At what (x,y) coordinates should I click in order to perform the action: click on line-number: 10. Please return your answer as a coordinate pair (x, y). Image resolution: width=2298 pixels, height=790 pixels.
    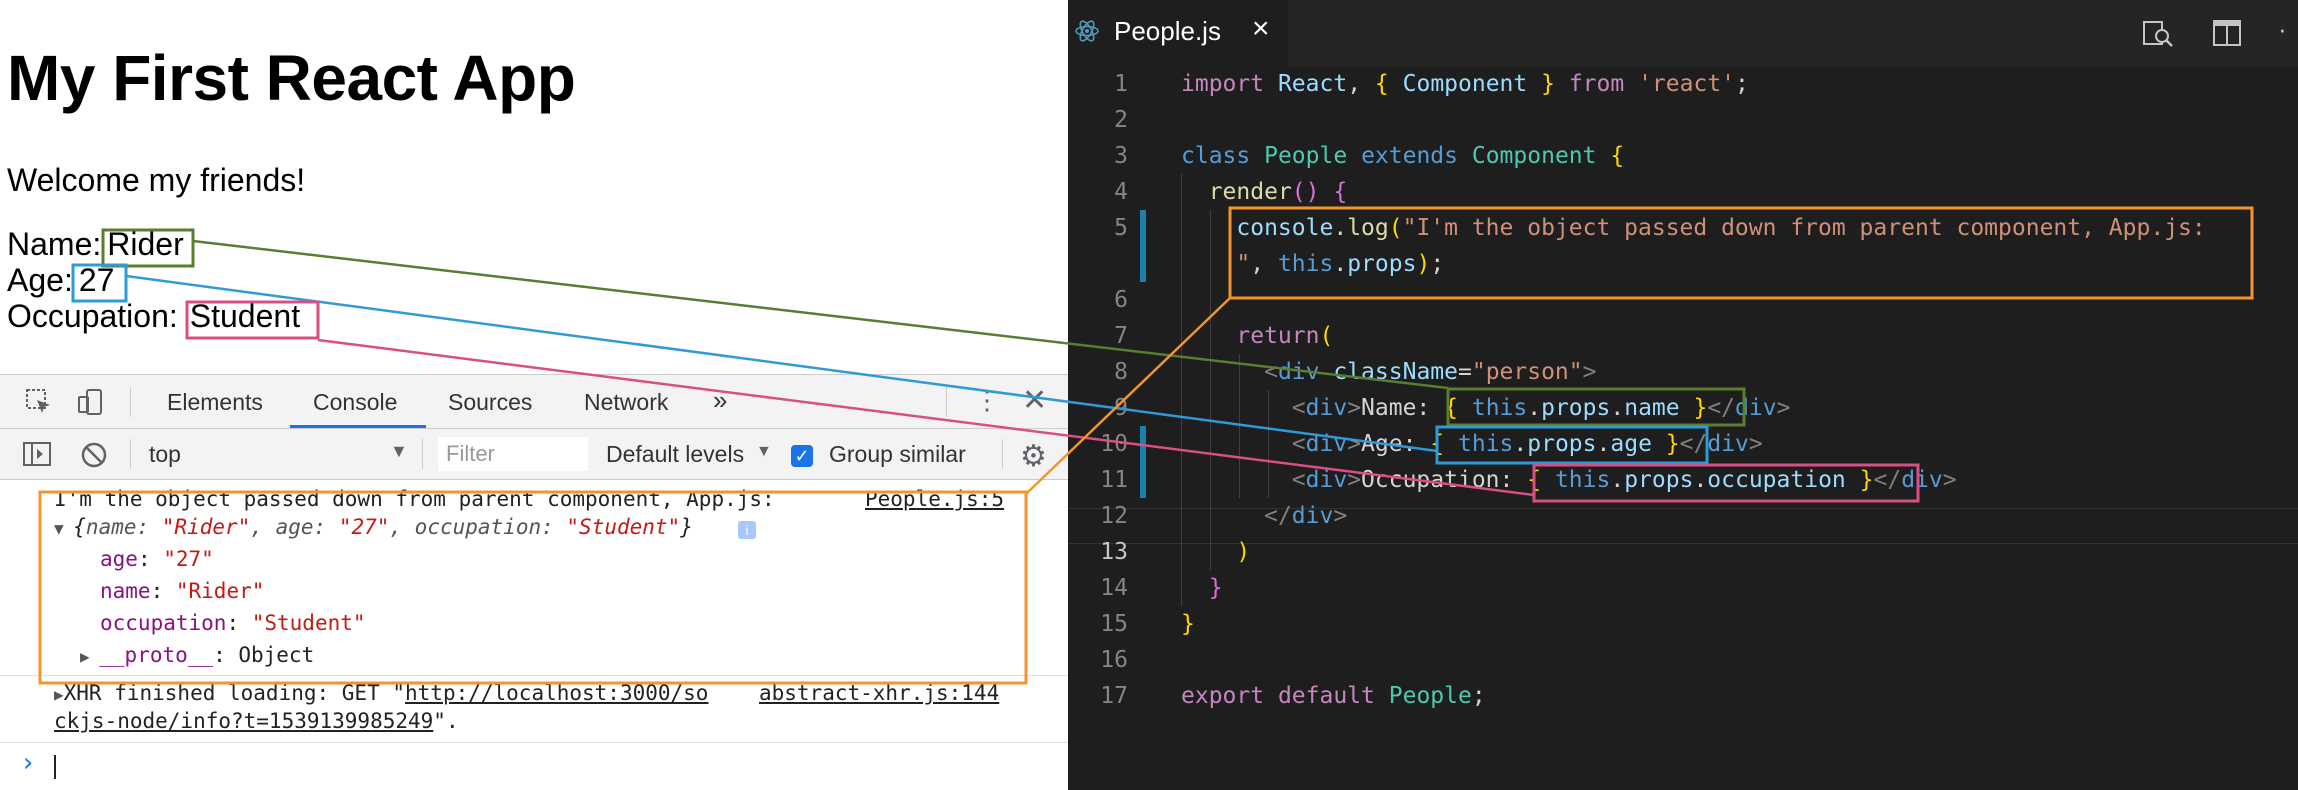
    Looking at the image, I should click on (1114, 444).